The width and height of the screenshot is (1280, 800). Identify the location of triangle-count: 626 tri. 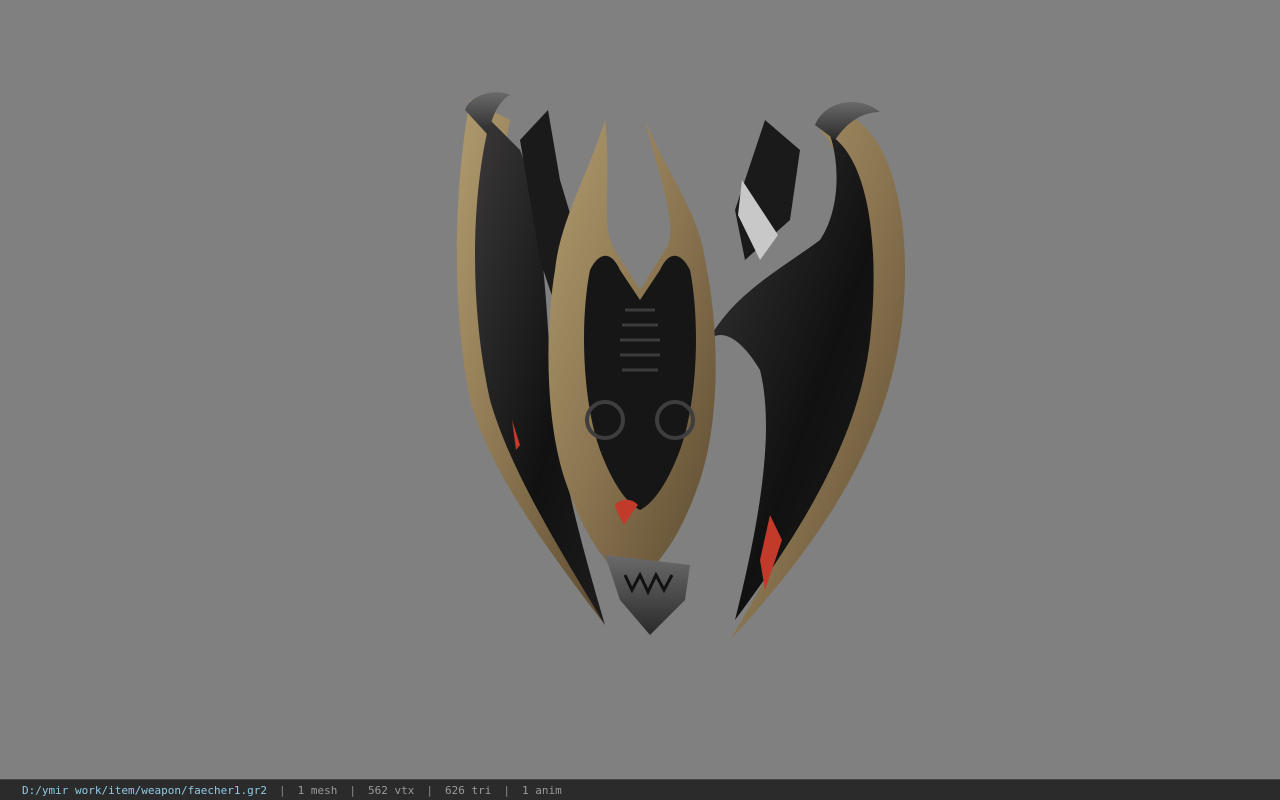
(468, 790).